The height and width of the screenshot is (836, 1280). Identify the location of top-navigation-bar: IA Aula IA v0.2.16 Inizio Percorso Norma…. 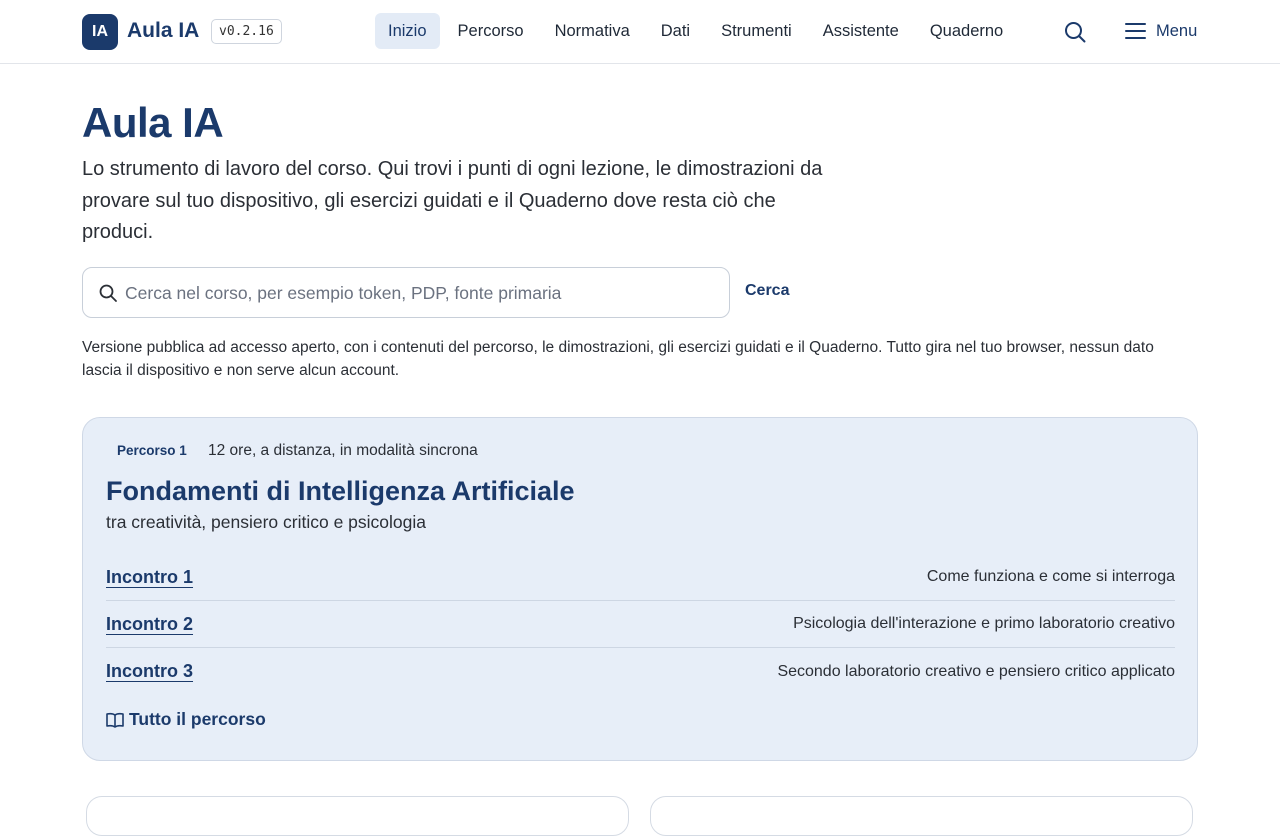
(640, 32).